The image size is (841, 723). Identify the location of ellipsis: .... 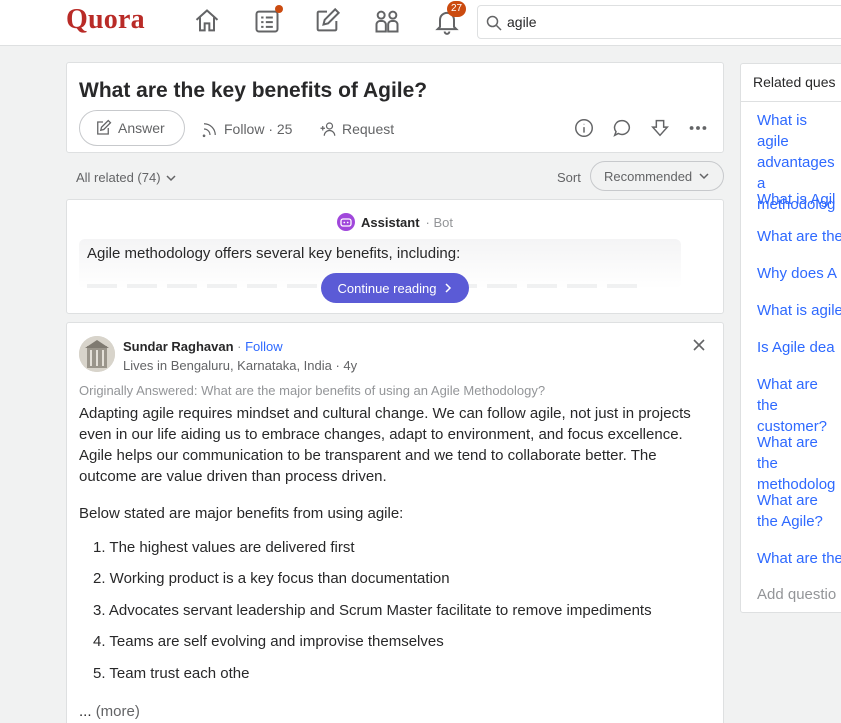
(85, 711).